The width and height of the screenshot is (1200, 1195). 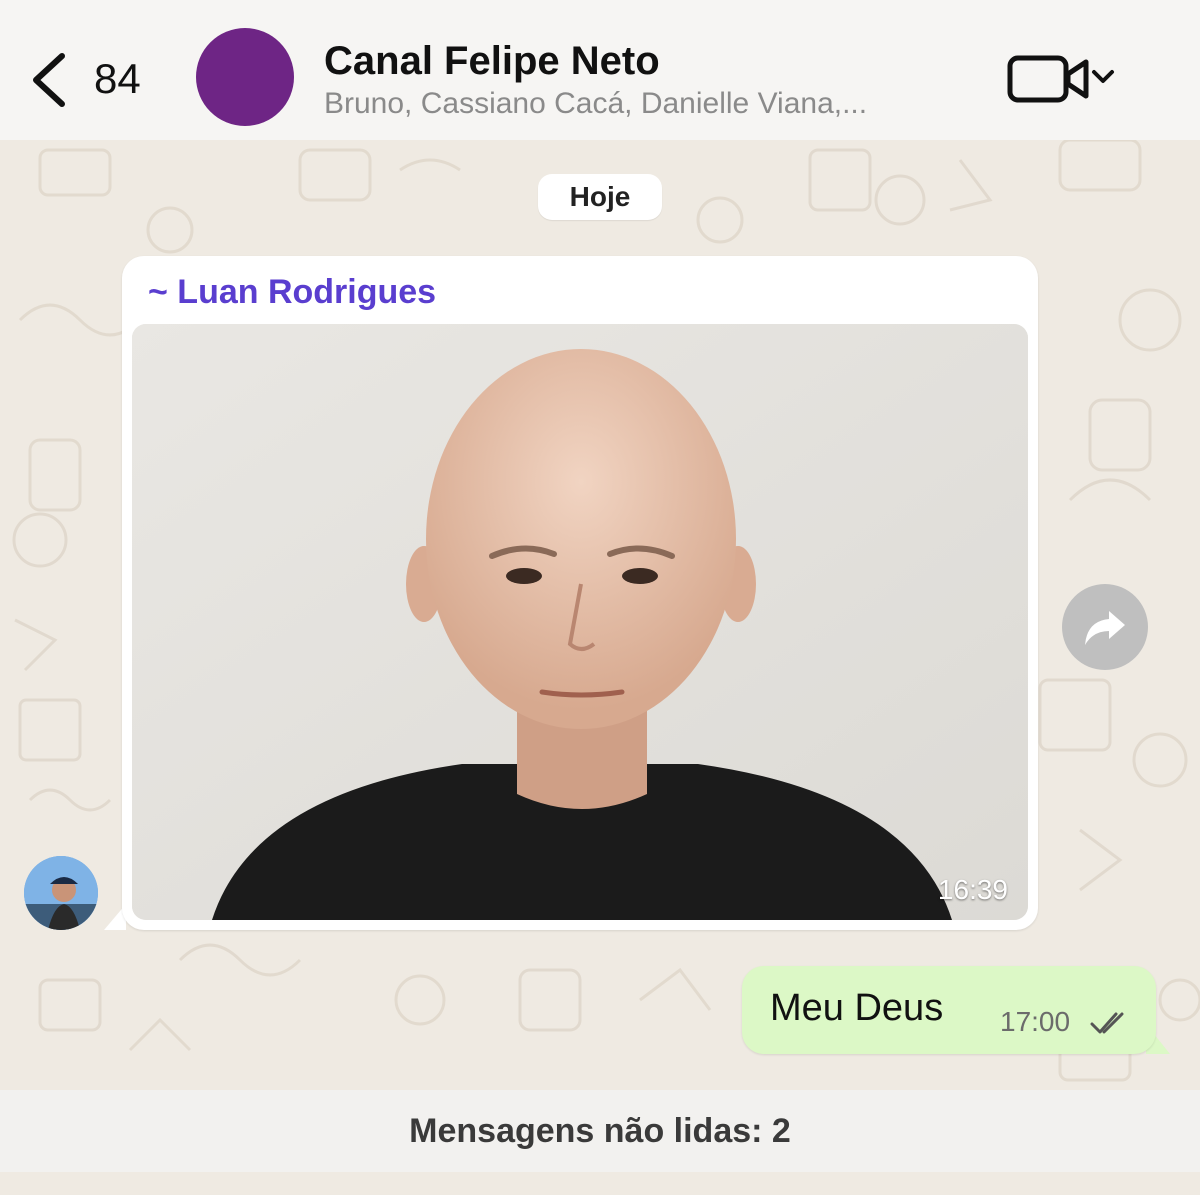 What do you see at coordinates (1107, 1023) in the screenshot?
I see `double-check-icon` at bounding box center [1107, 1023].